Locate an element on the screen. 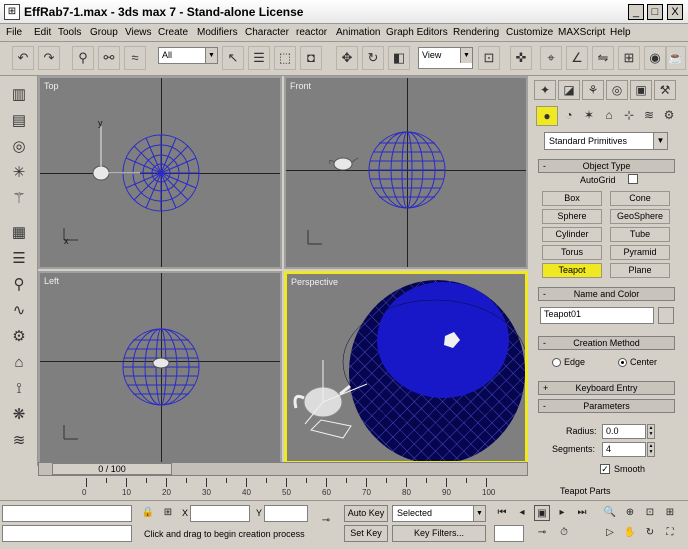 This screenshot has width=688, height=549. menu-file: File is located at coordinates (14, 32).